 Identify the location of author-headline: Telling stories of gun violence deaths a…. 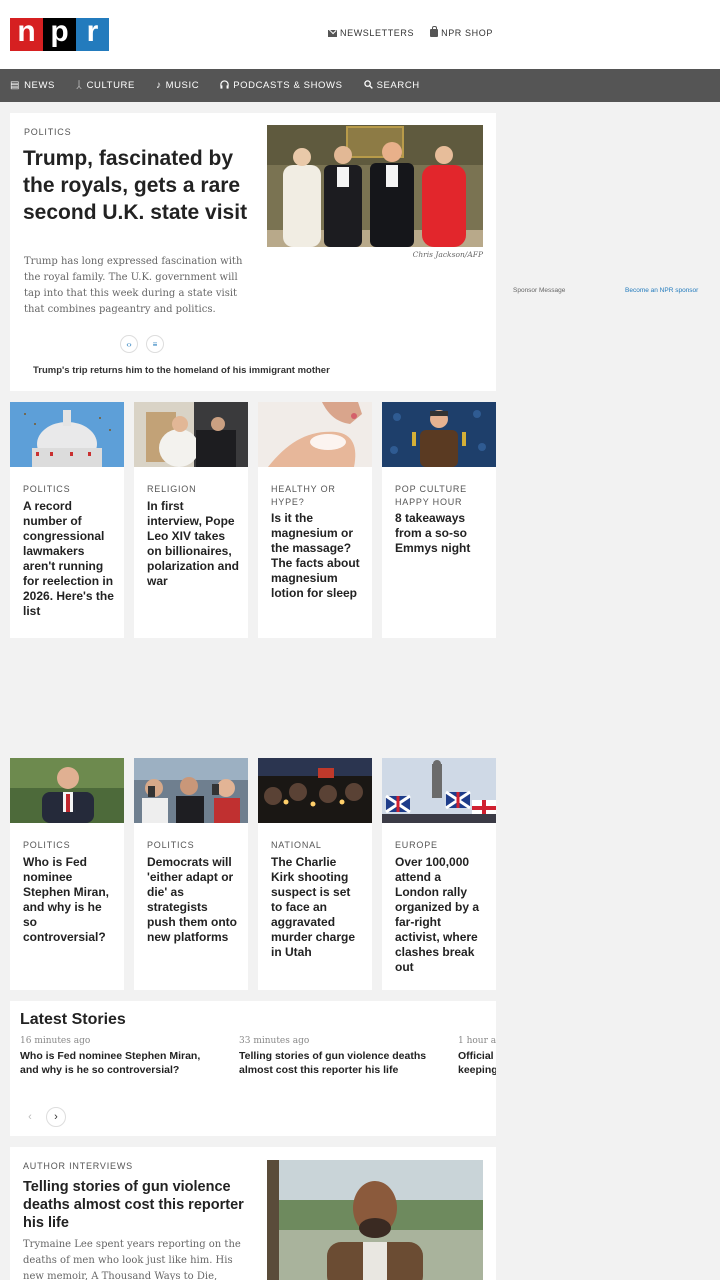
(135, 1205).